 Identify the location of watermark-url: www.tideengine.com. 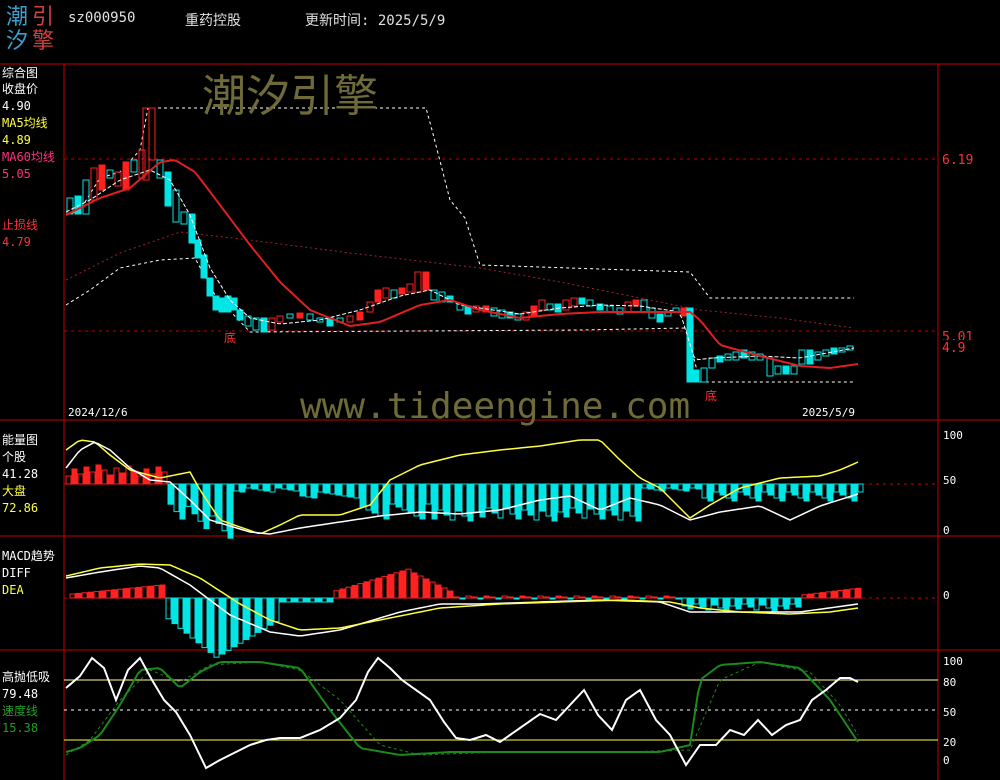
(495, 406).